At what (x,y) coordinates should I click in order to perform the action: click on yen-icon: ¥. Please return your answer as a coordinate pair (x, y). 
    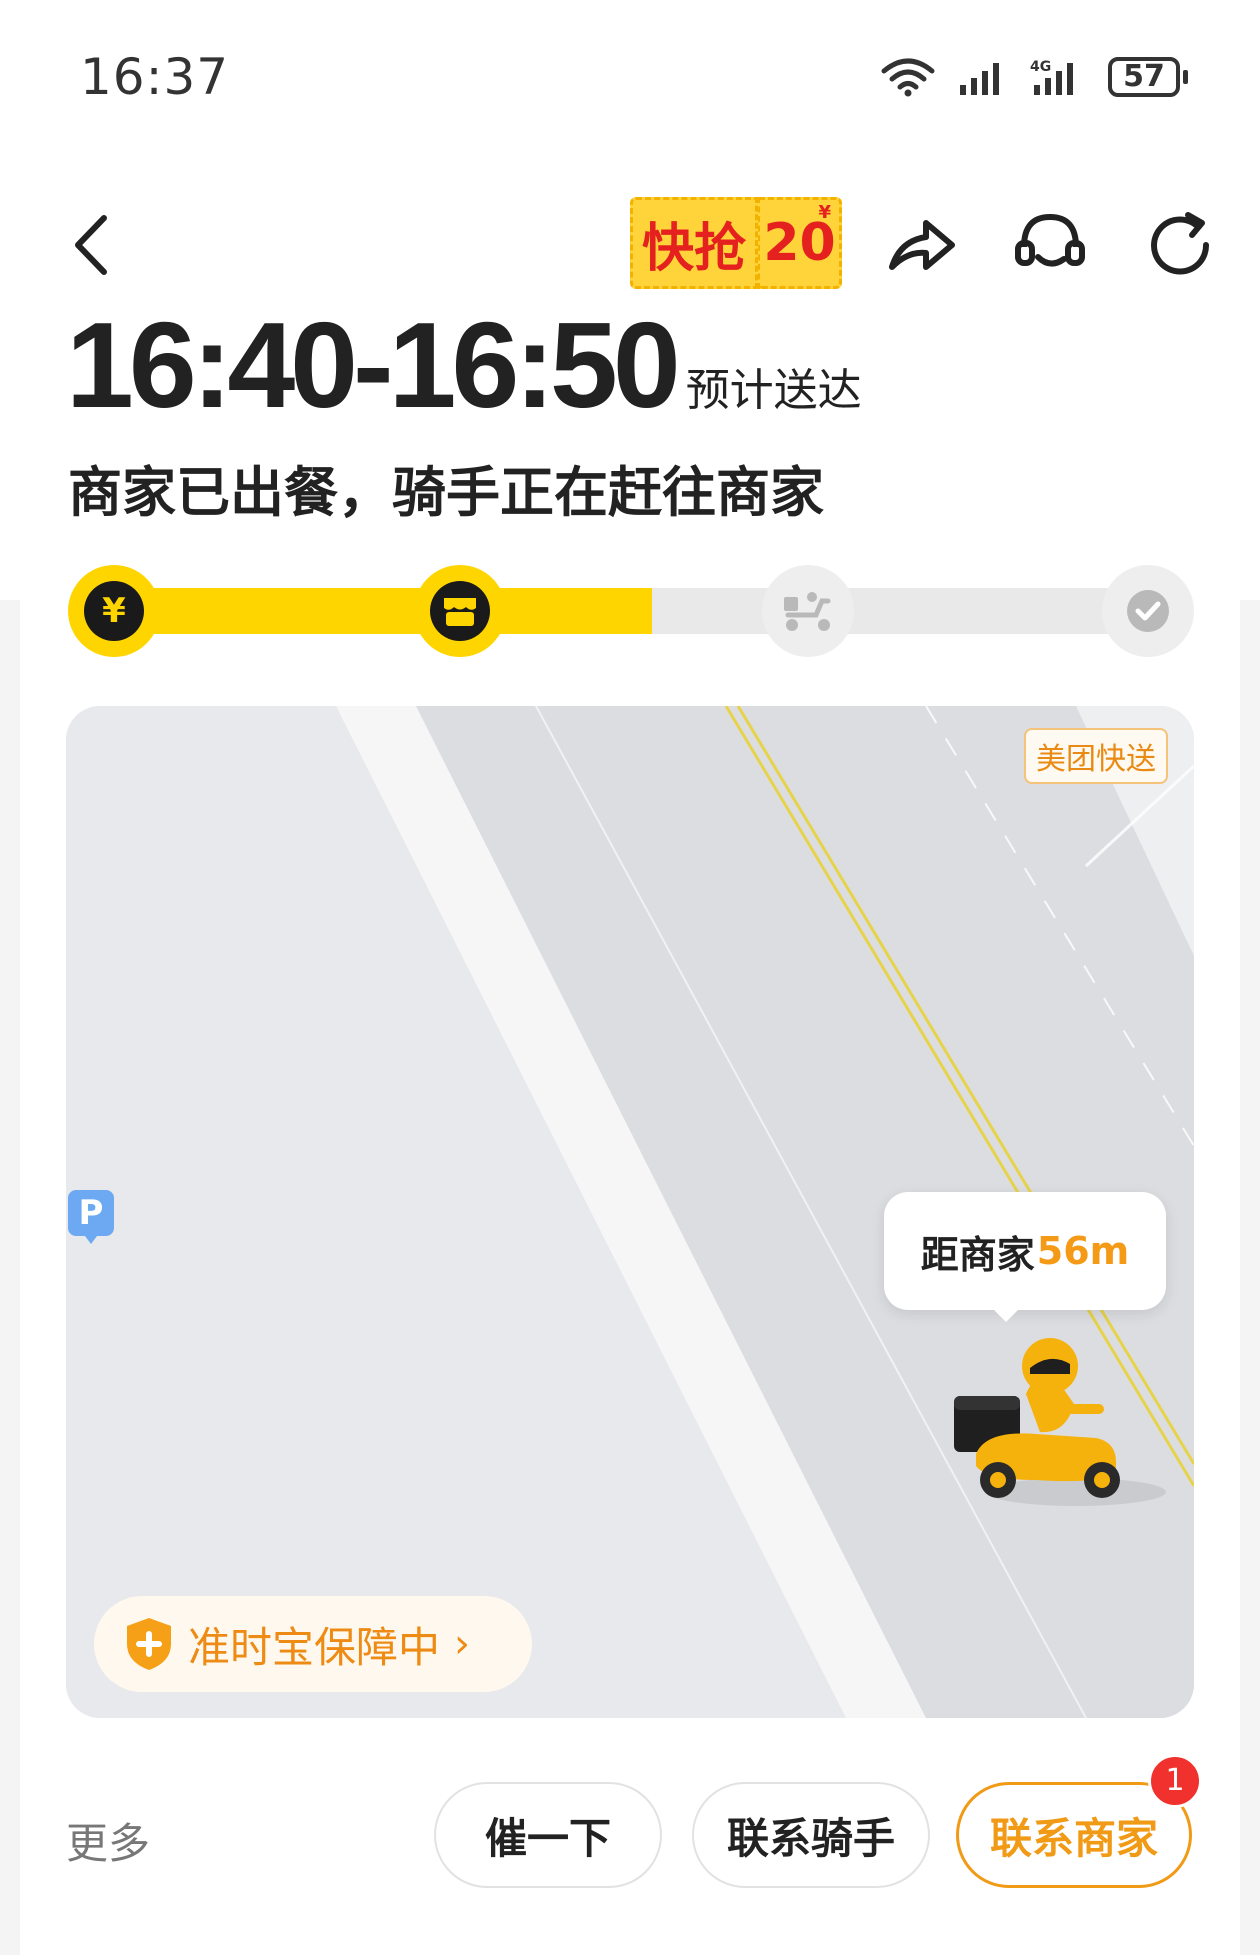
    Looking at the image, I should click on (114, 611).